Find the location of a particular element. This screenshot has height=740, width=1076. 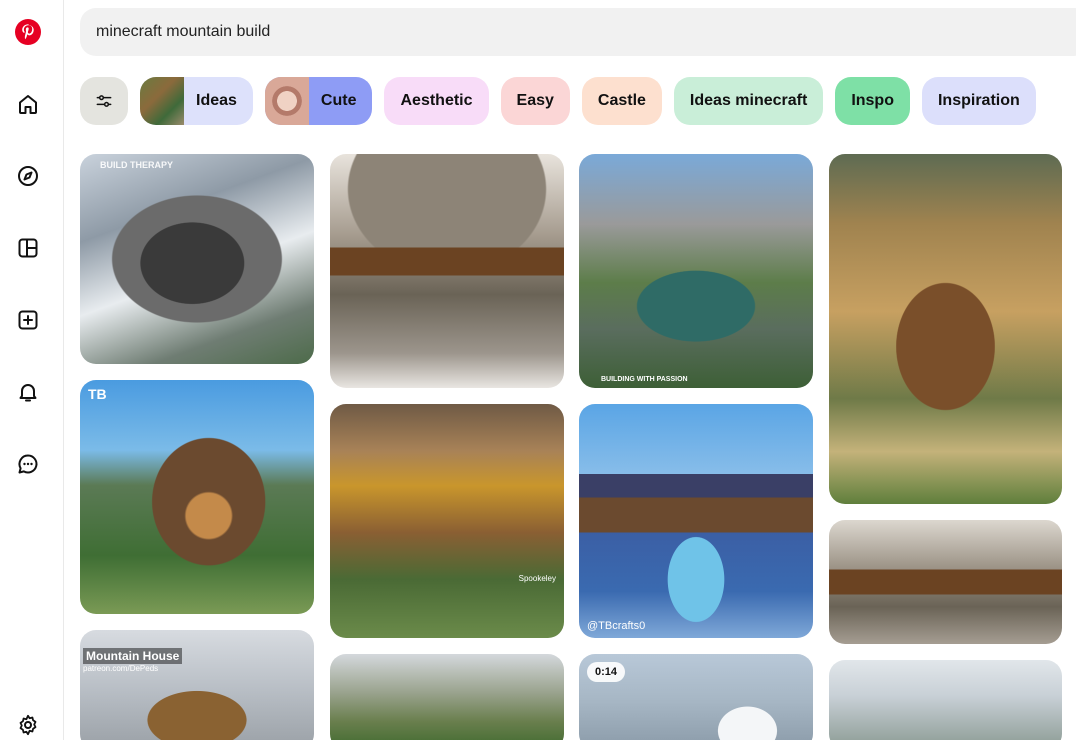

boards-icon is located at coordinates (28, 248).